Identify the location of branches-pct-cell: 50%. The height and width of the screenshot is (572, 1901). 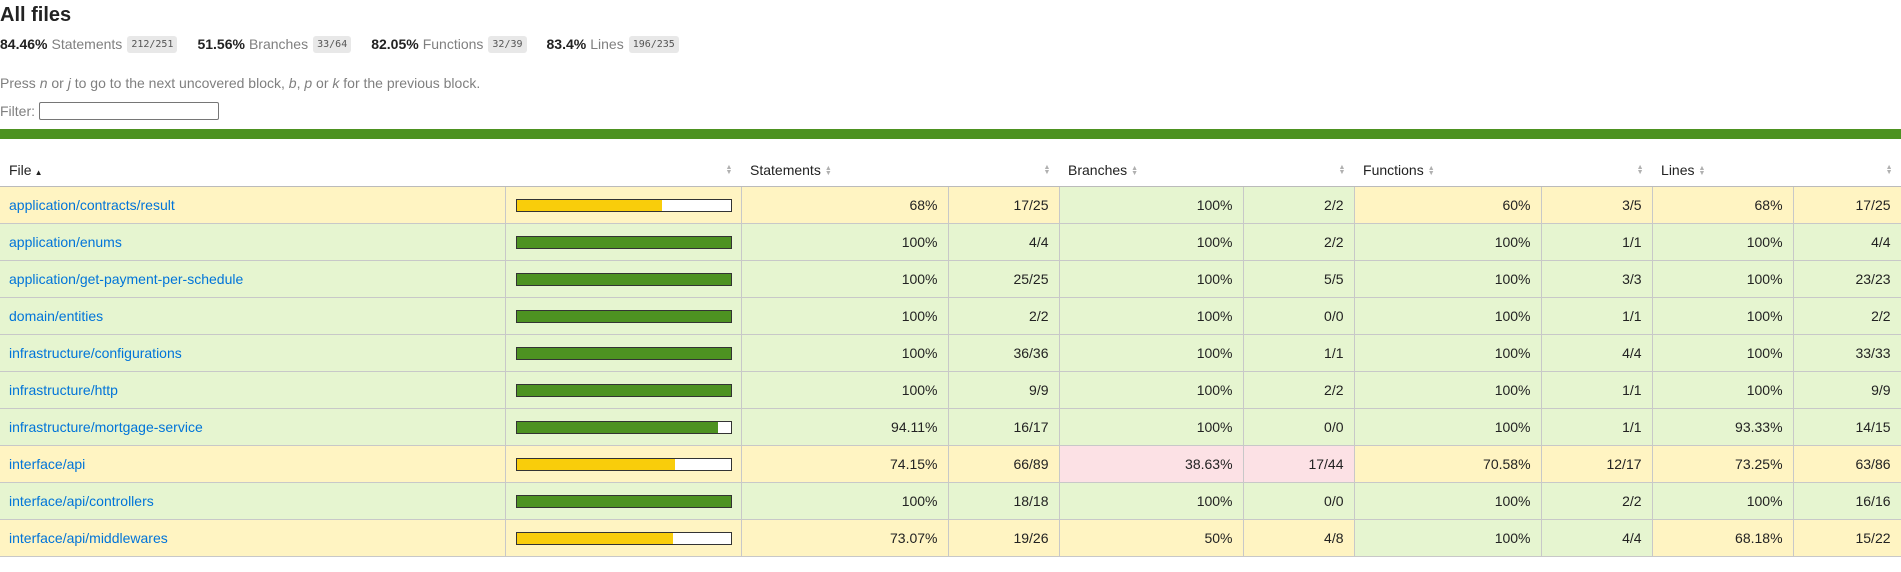
(1151, 538).